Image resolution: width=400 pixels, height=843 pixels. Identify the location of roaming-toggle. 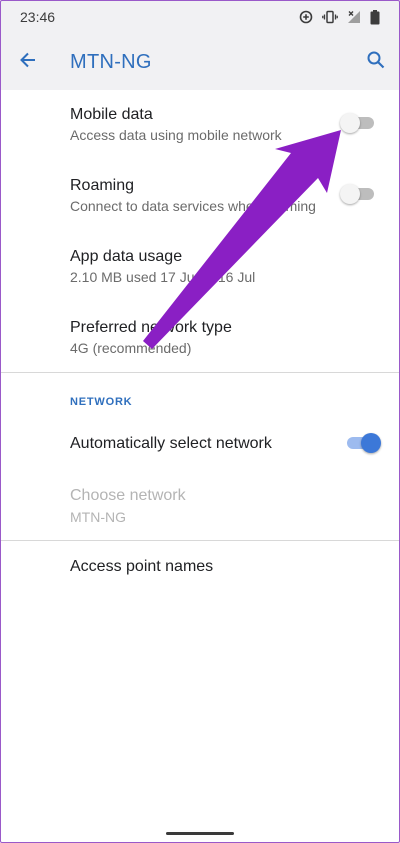
(358, 194).